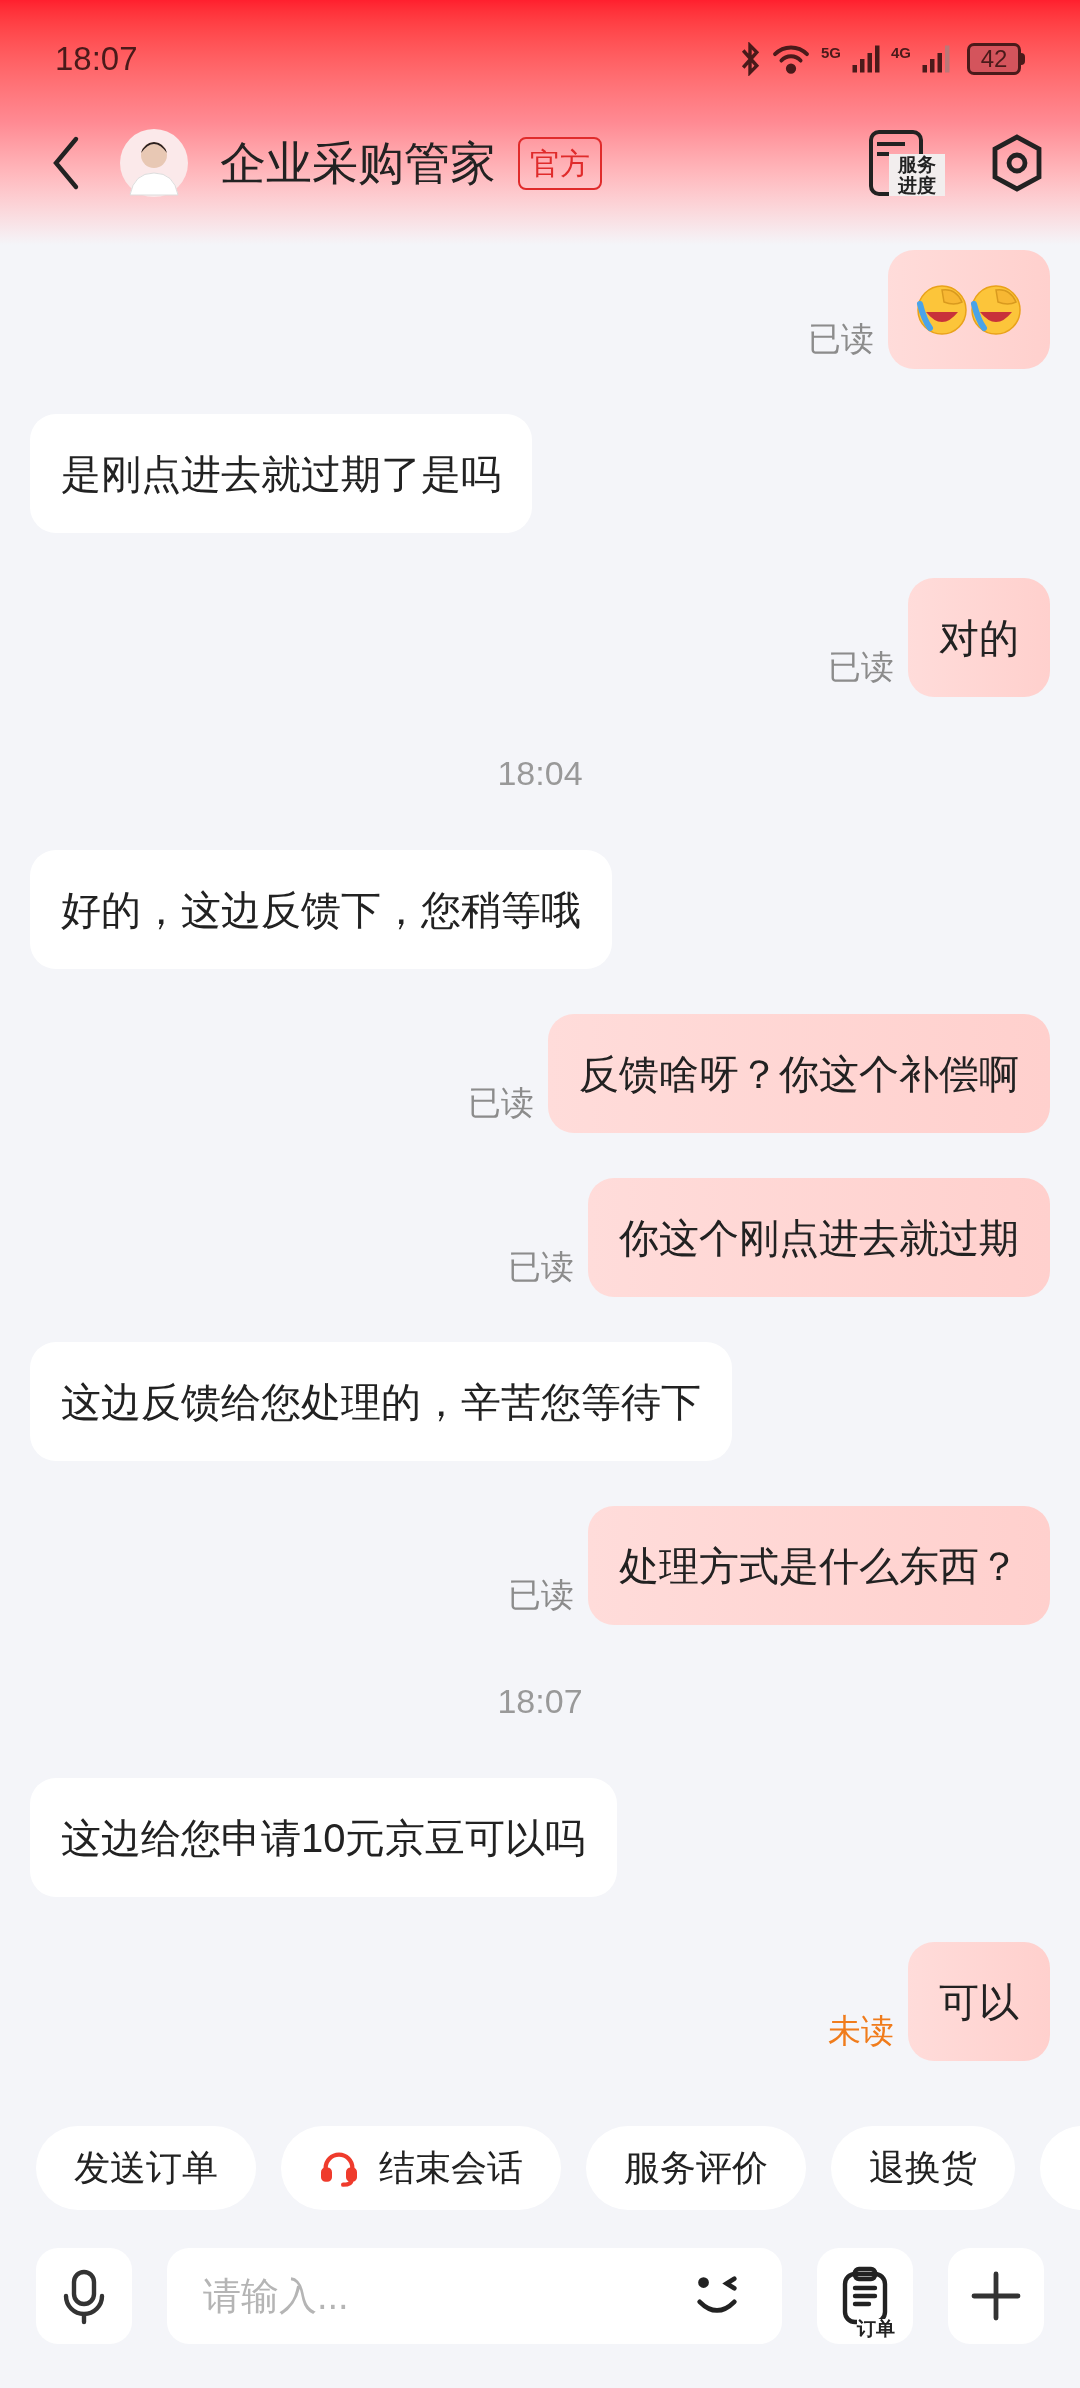 The height and width of the screenshot is (2388, 1080). What do you see at coordinates (819, 1237) in the screenshot?
I see `message-bubble: 你这个刚点进去就过期` at bounding box center [819, 1237].